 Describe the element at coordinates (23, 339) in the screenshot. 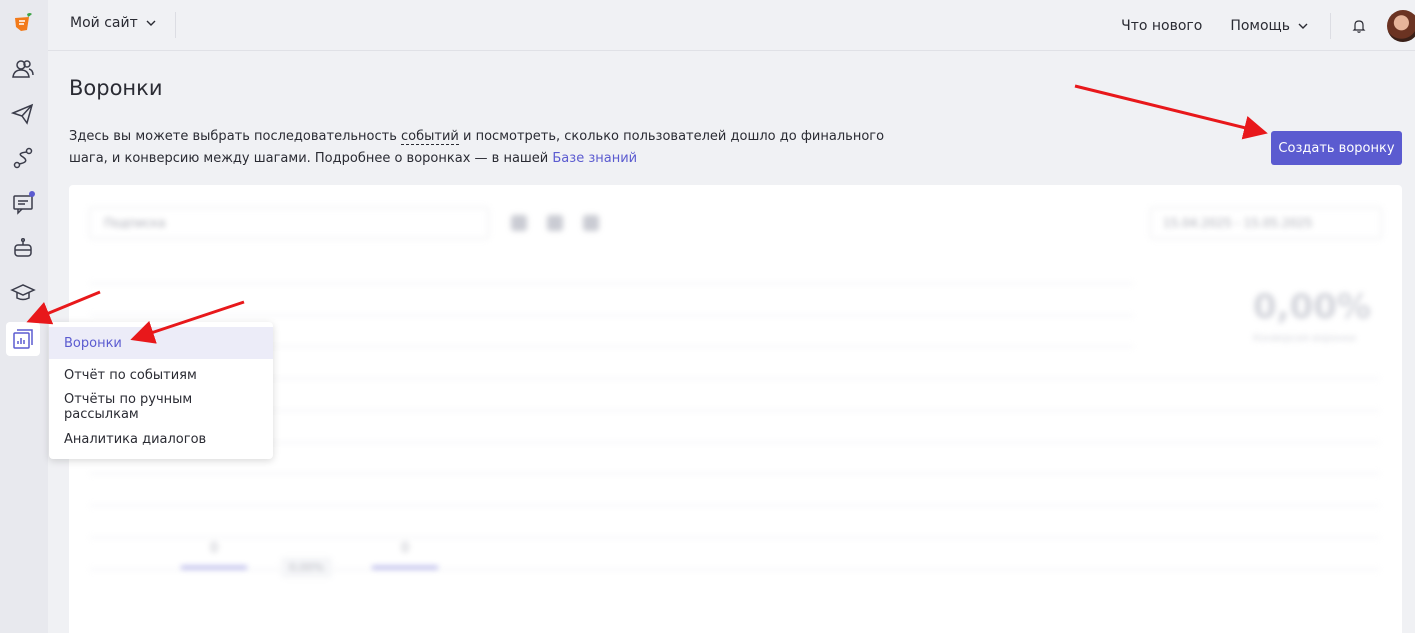

I see `analytics-icon` at that location.